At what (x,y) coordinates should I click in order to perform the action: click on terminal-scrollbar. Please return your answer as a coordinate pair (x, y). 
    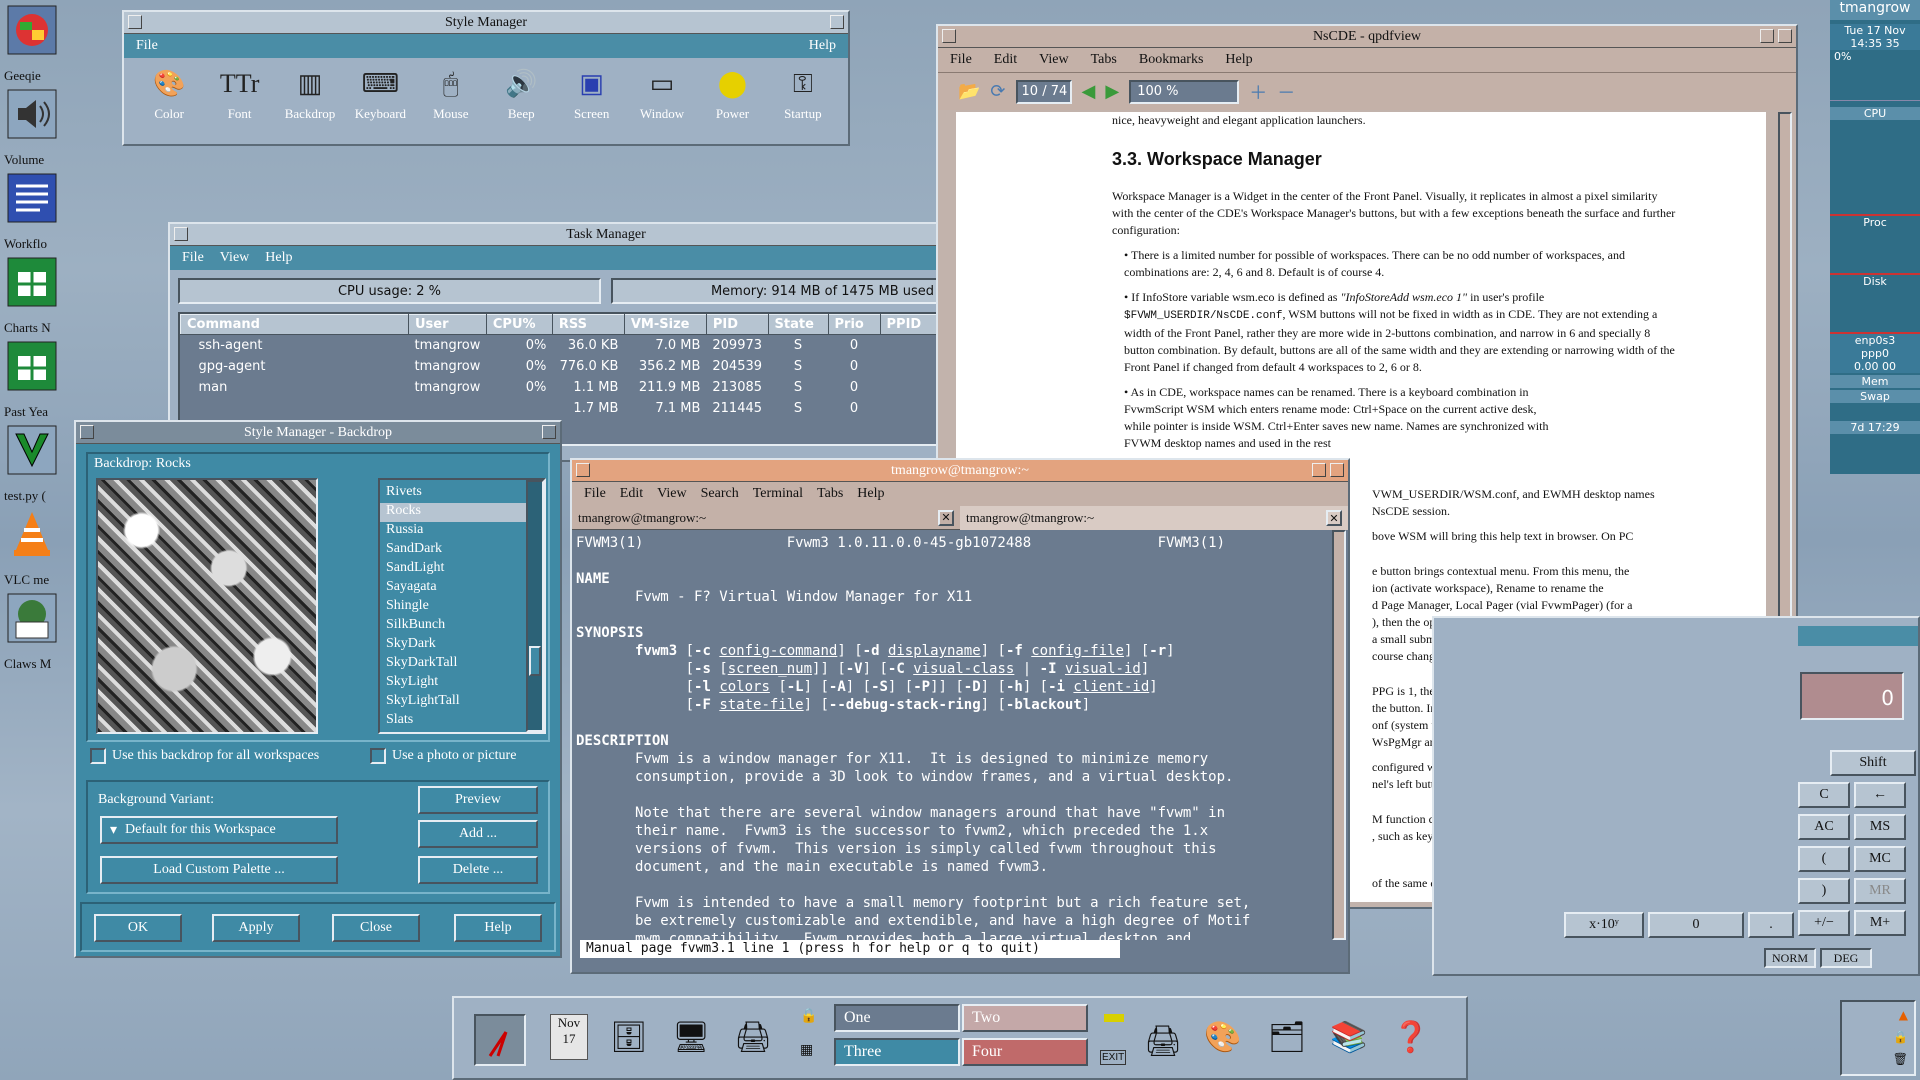
    Looking at the image, I should click on (1339, 735).